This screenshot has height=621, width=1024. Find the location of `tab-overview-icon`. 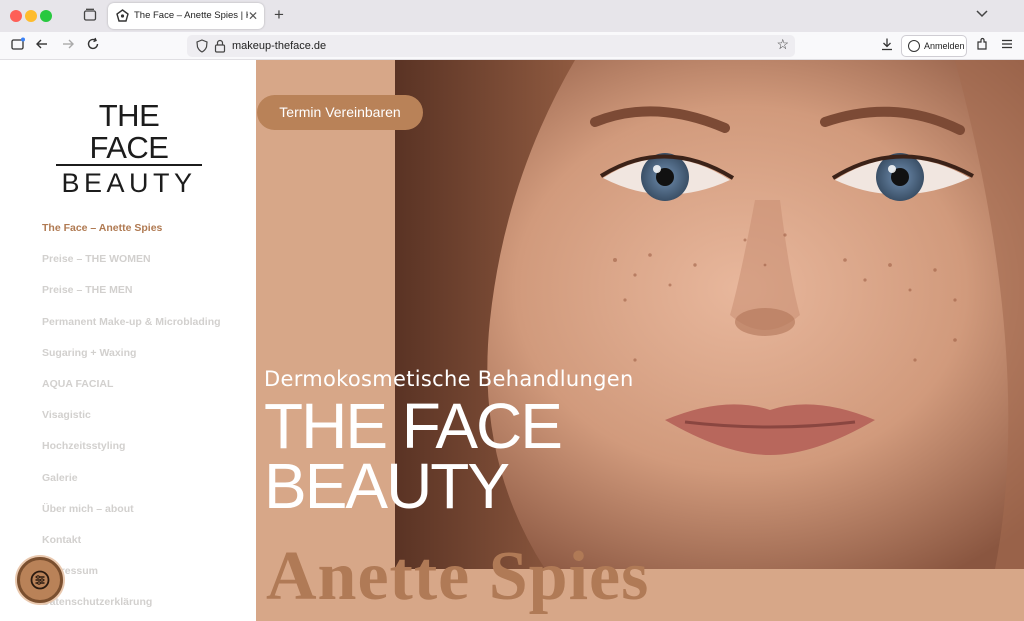

tab-overview-icon is located at coordinates (90, 16).